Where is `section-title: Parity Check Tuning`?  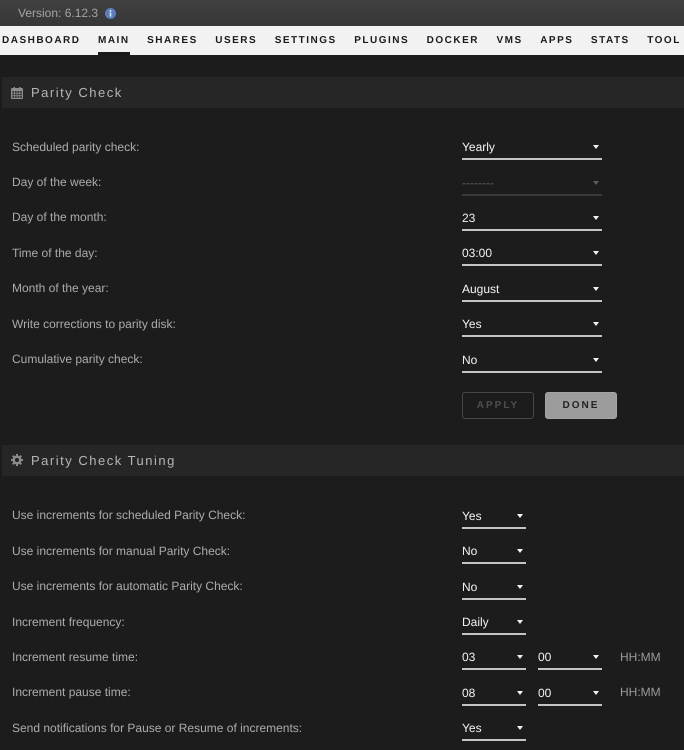
section-title: Parity Check Tuning is located at coordinates (103, 460).